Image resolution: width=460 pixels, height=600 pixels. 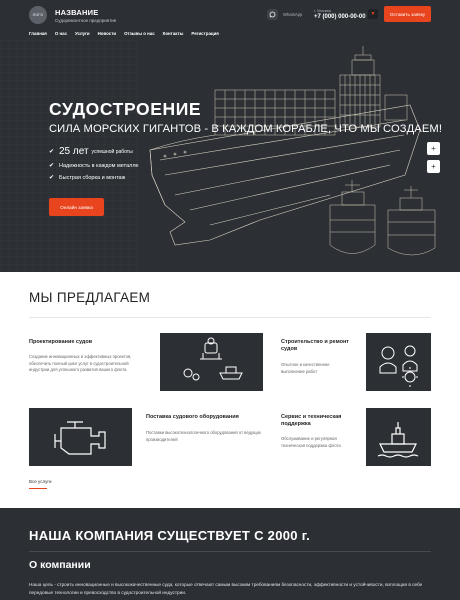 I want to click on service-title: Проектирование судов, so click(x=89, y=342).